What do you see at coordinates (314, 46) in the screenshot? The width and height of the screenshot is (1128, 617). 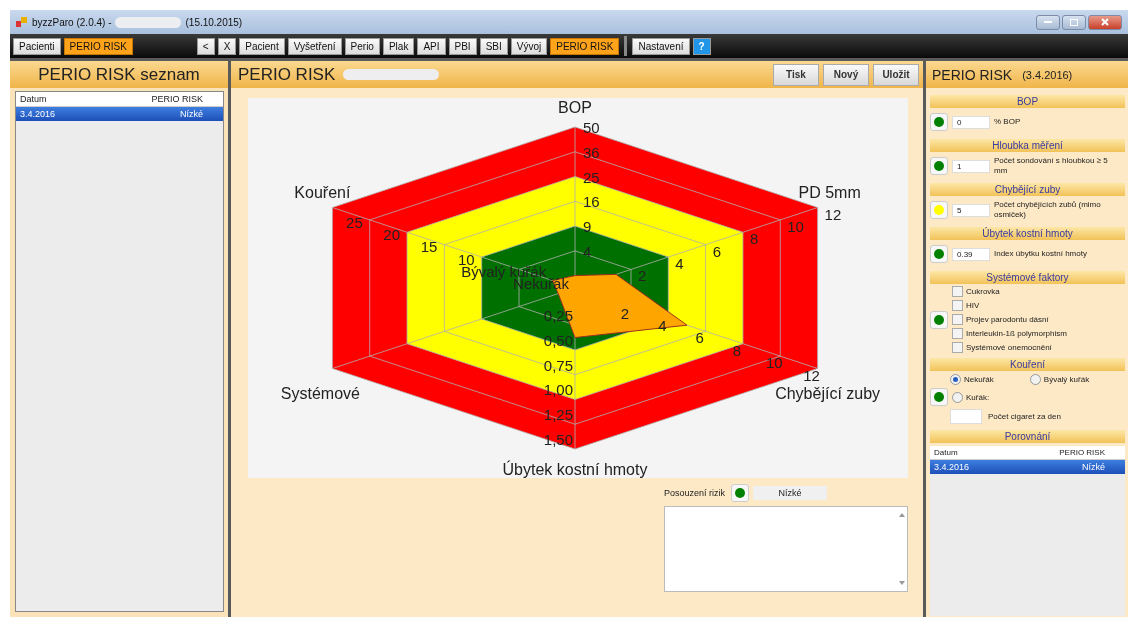 I see `module-button: Vyšetření` at bounding box center [314, 46].